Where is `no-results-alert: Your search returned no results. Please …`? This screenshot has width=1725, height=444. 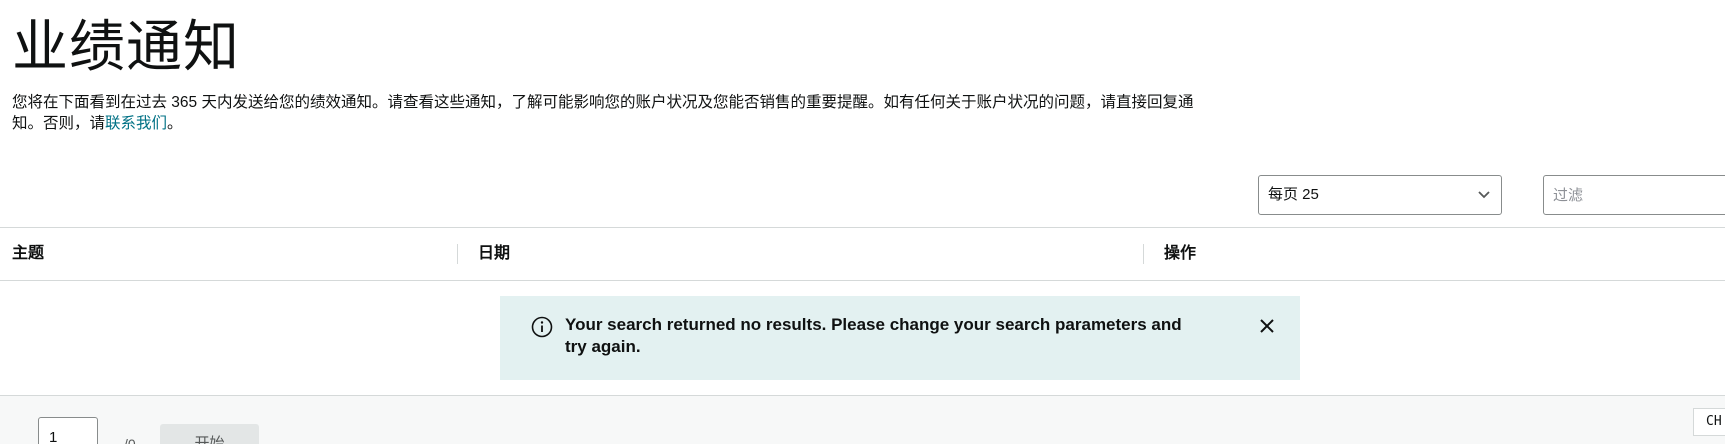
no-results-alert: Your search returned no results. Please … is located at coordinates (900, 338).